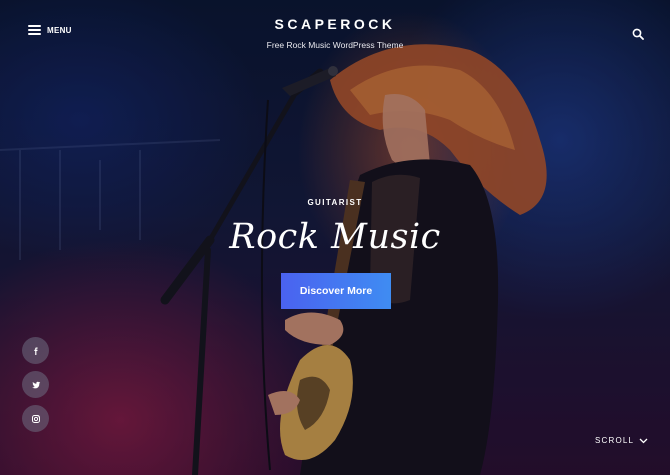  What do you see at coordinates (335, 202) in the screenshot?
I see `hero-eyebrow: GUITARIST` at bounding box center [335, 202].